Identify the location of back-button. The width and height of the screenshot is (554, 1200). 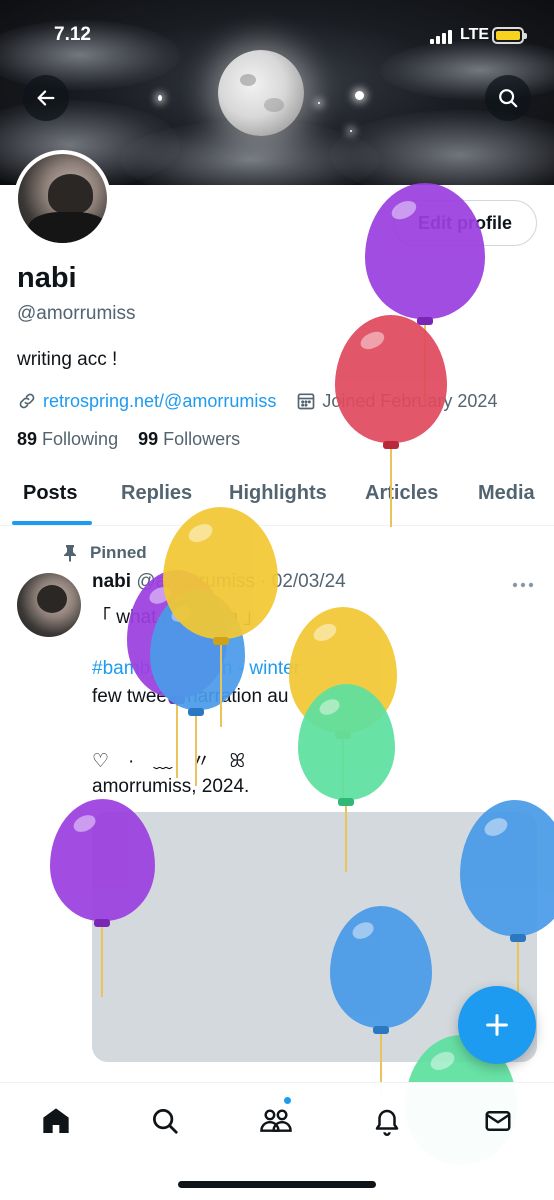
(46, 98).